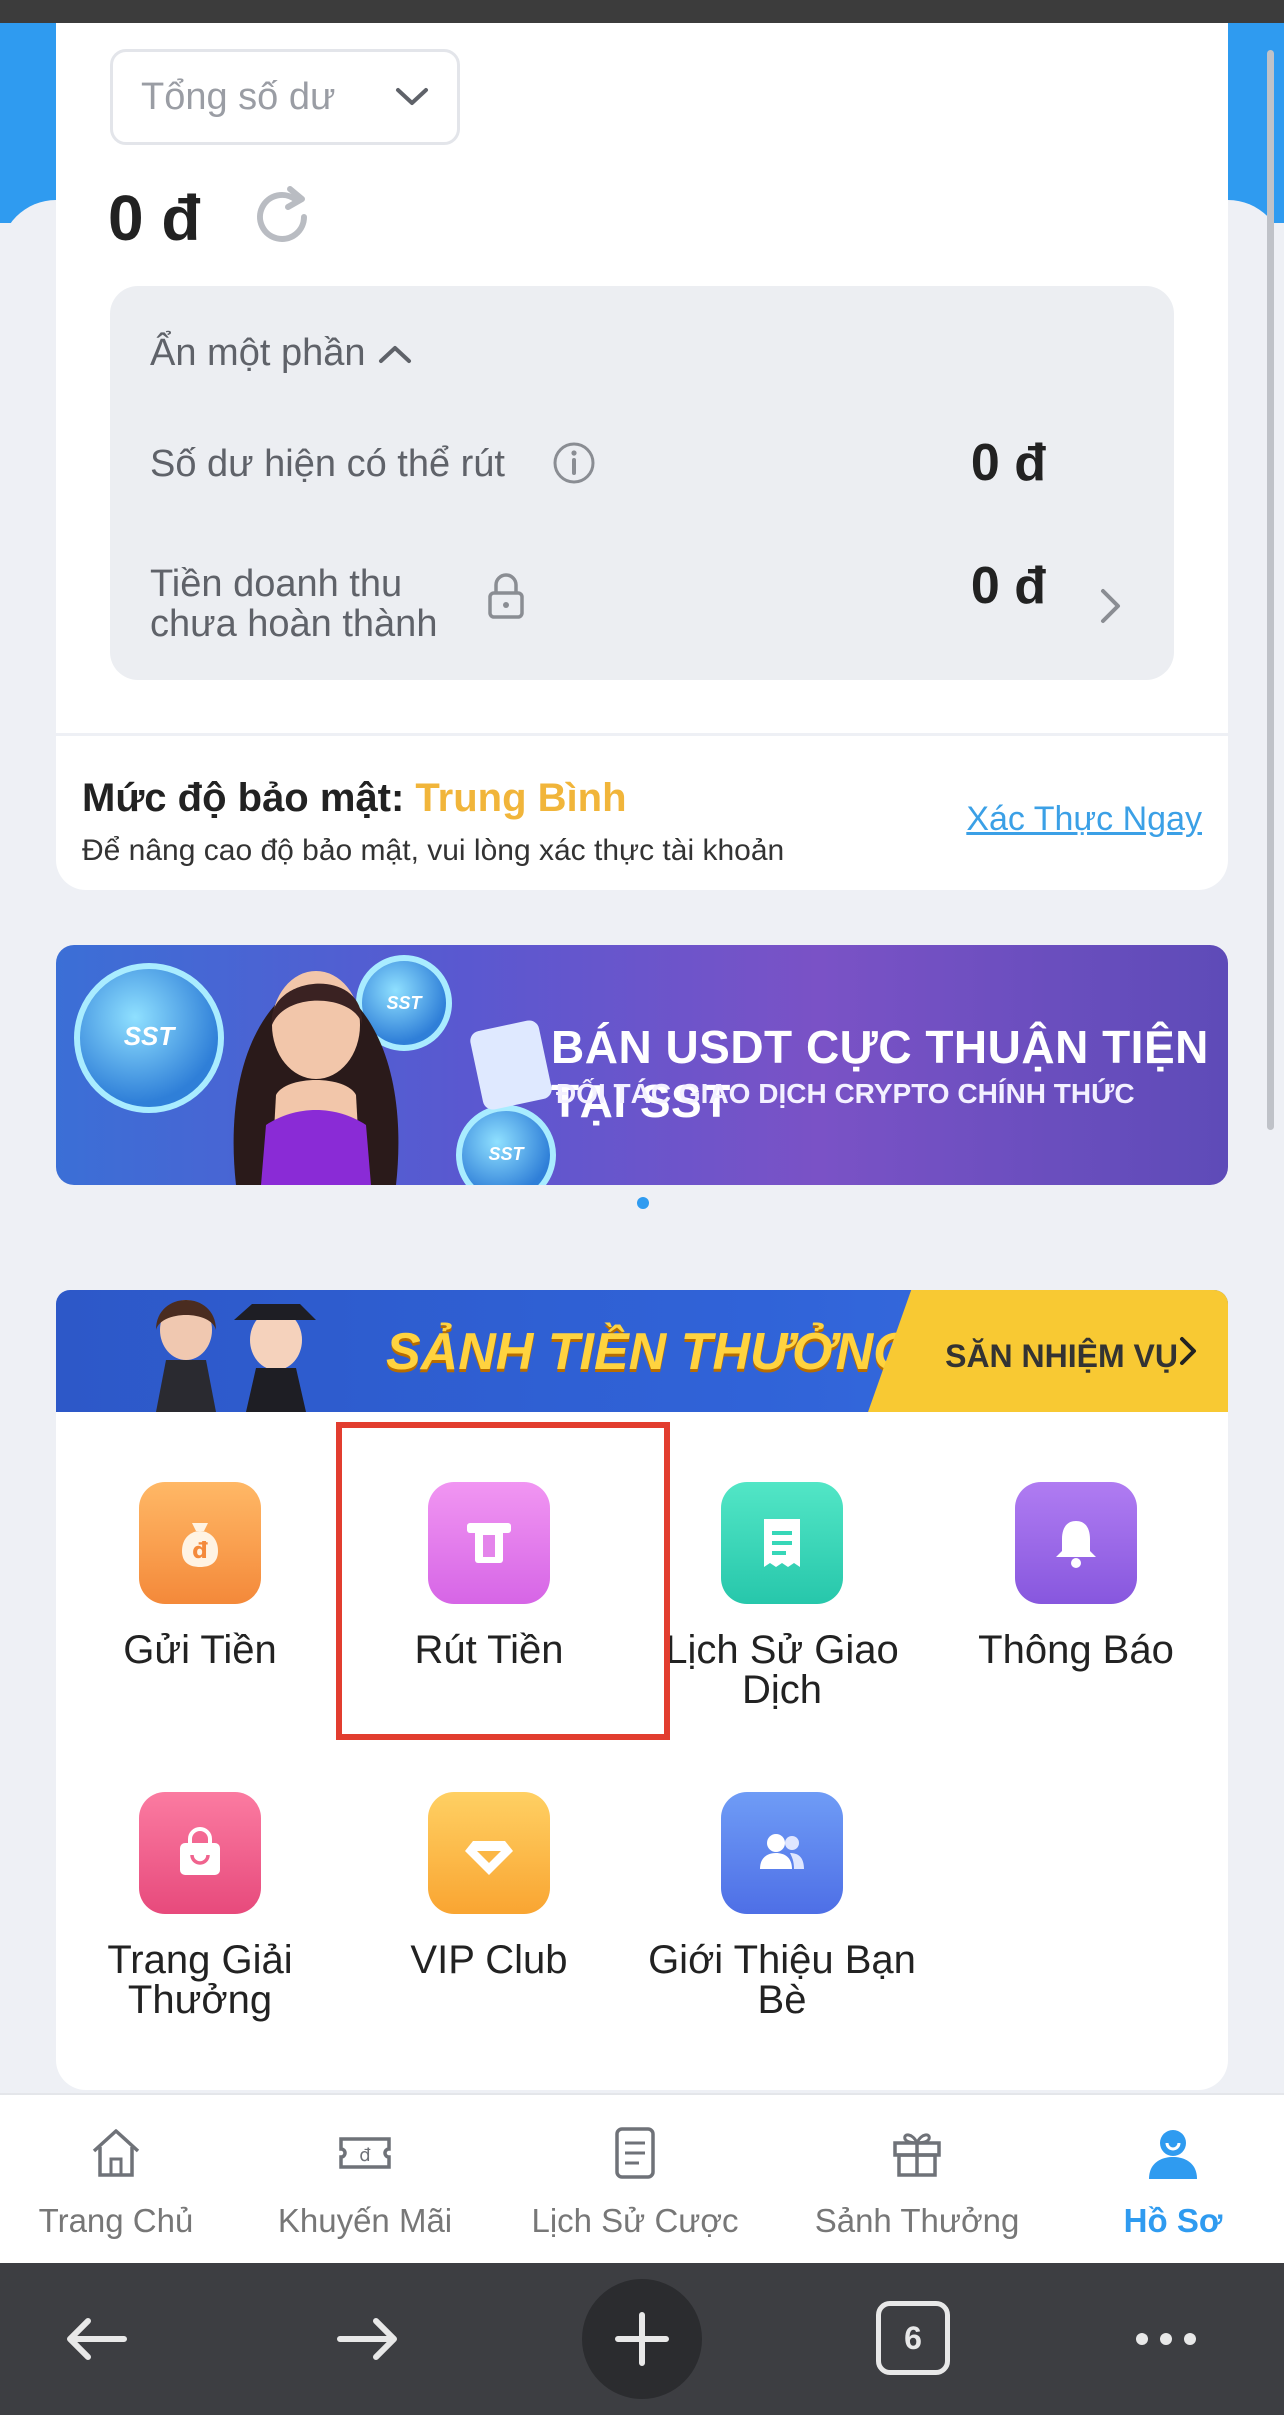  What do you see at coordinates (1084, 819) in the screenshot?
I see `verify-now-link: Xác Thực Ngay` at bounding box center [1084, 819].